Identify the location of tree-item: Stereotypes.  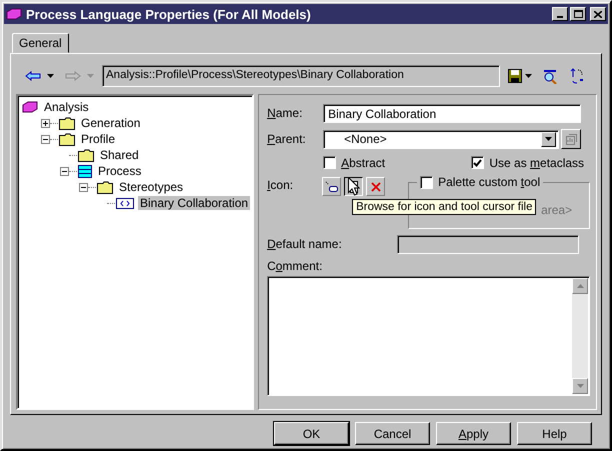
(151, 187).